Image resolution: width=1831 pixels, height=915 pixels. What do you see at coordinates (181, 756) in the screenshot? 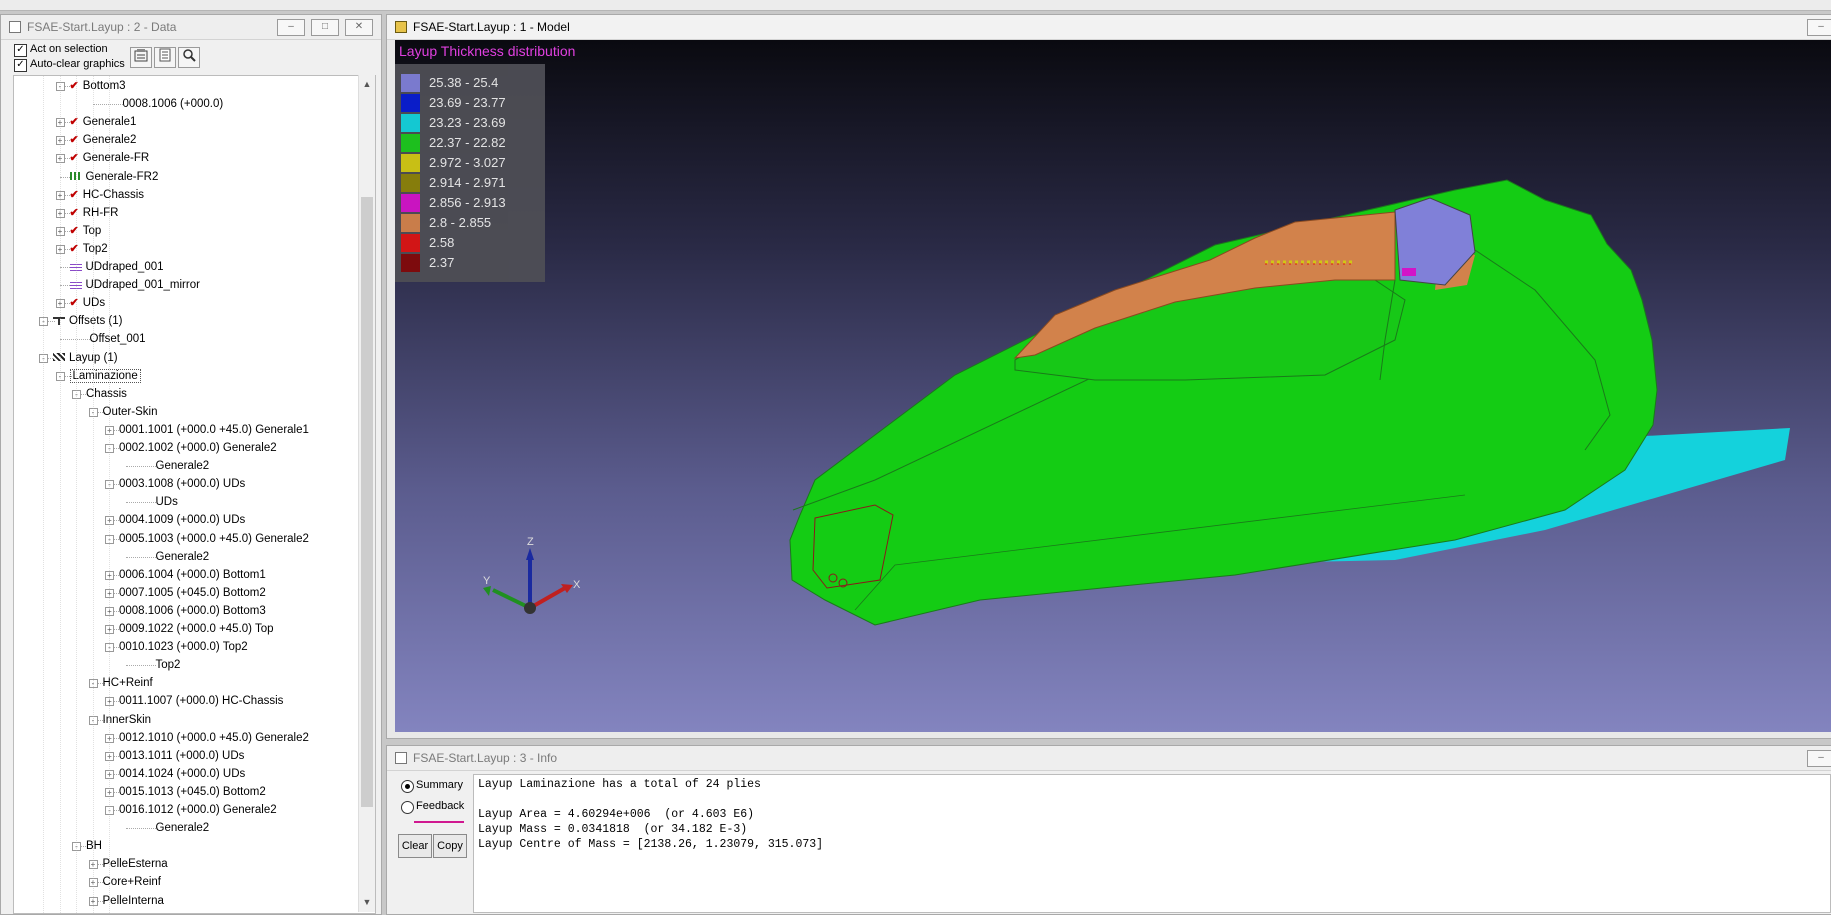
I see `tree-item: 0013.1011 (+000.0) UDs` at bounding box center [181, 756].